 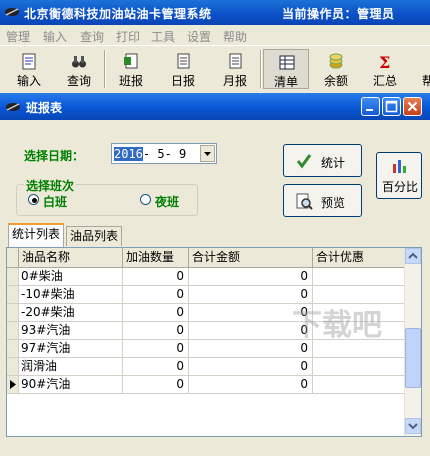 I want to click on checkmark-icon, so click(x=304, y=161).